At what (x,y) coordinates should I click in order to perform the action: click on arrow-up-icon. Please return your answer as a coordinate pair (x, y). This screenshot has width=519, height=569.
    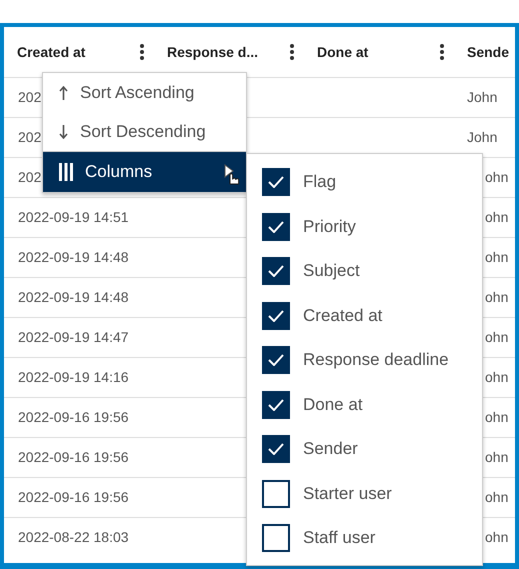
    Looking at the image, I should click on (63, 93).